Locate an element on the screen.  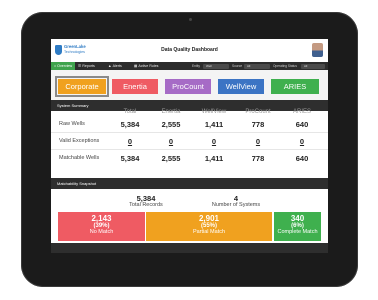
home-icon: ⌂ is located at coordinates (55, 66).